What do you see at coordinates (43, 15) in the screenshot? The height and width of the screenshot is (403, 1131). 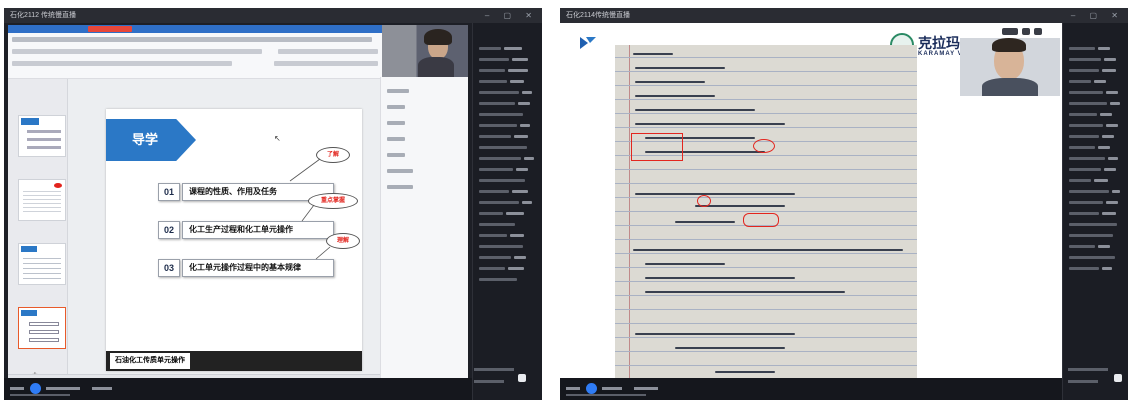 I see `window-title: 石化2112 传统慢直播` at bounding box center [43, 15].